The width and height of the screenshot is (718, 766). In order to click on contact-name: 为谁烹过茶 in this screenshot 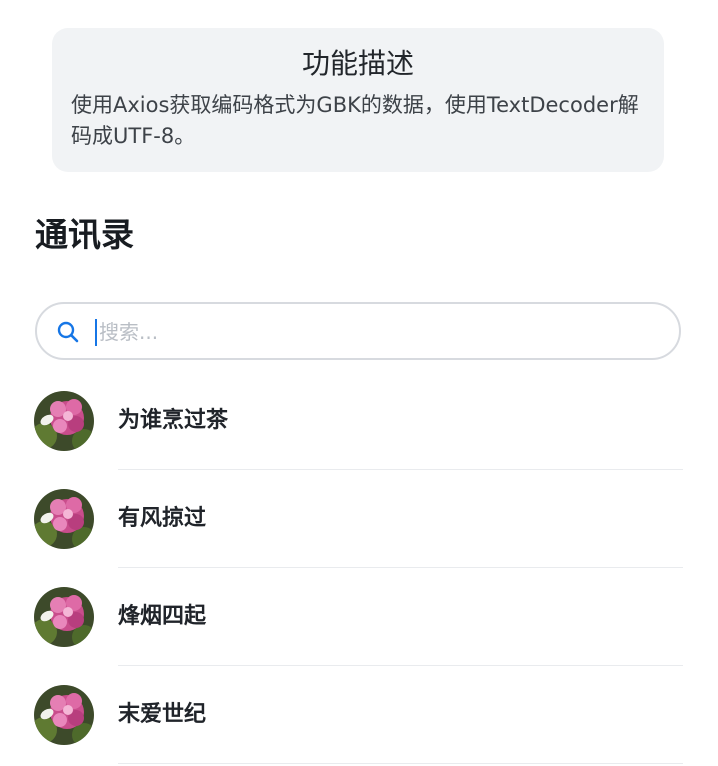, I will do `click(173, 420)`.